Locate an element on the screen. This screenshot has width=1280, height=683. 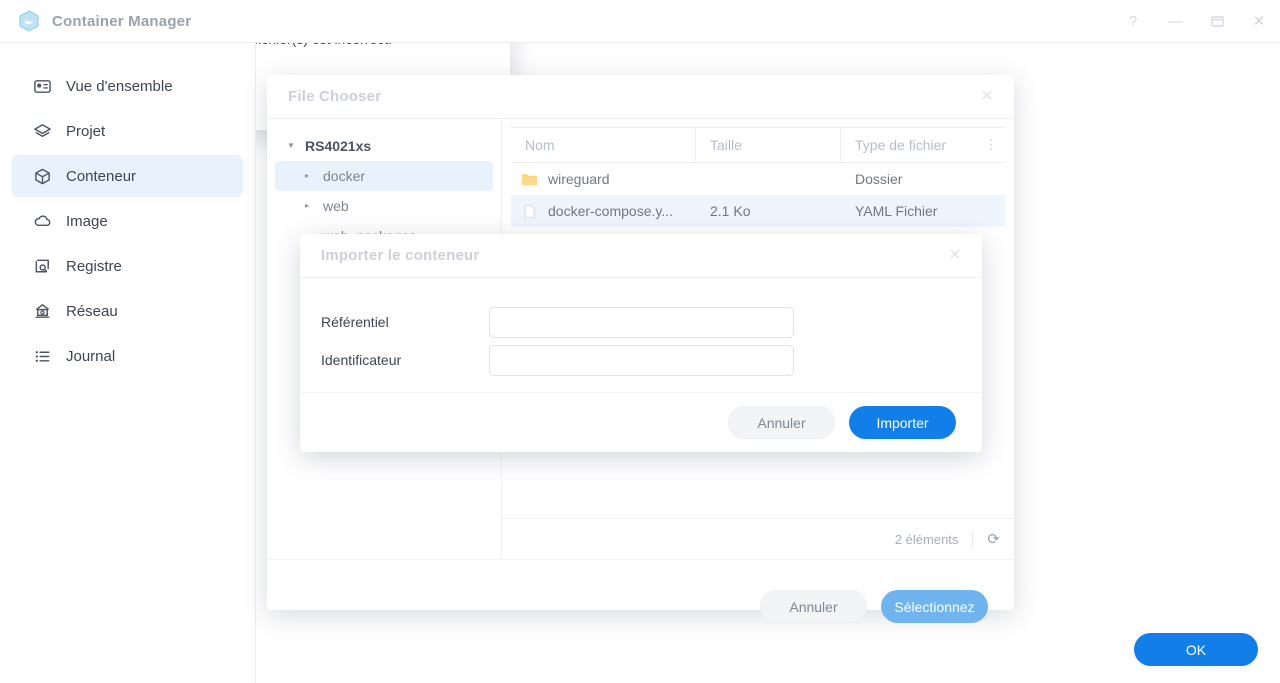
tree-root-label: RS4021xs is located at coordinates (338, 146).